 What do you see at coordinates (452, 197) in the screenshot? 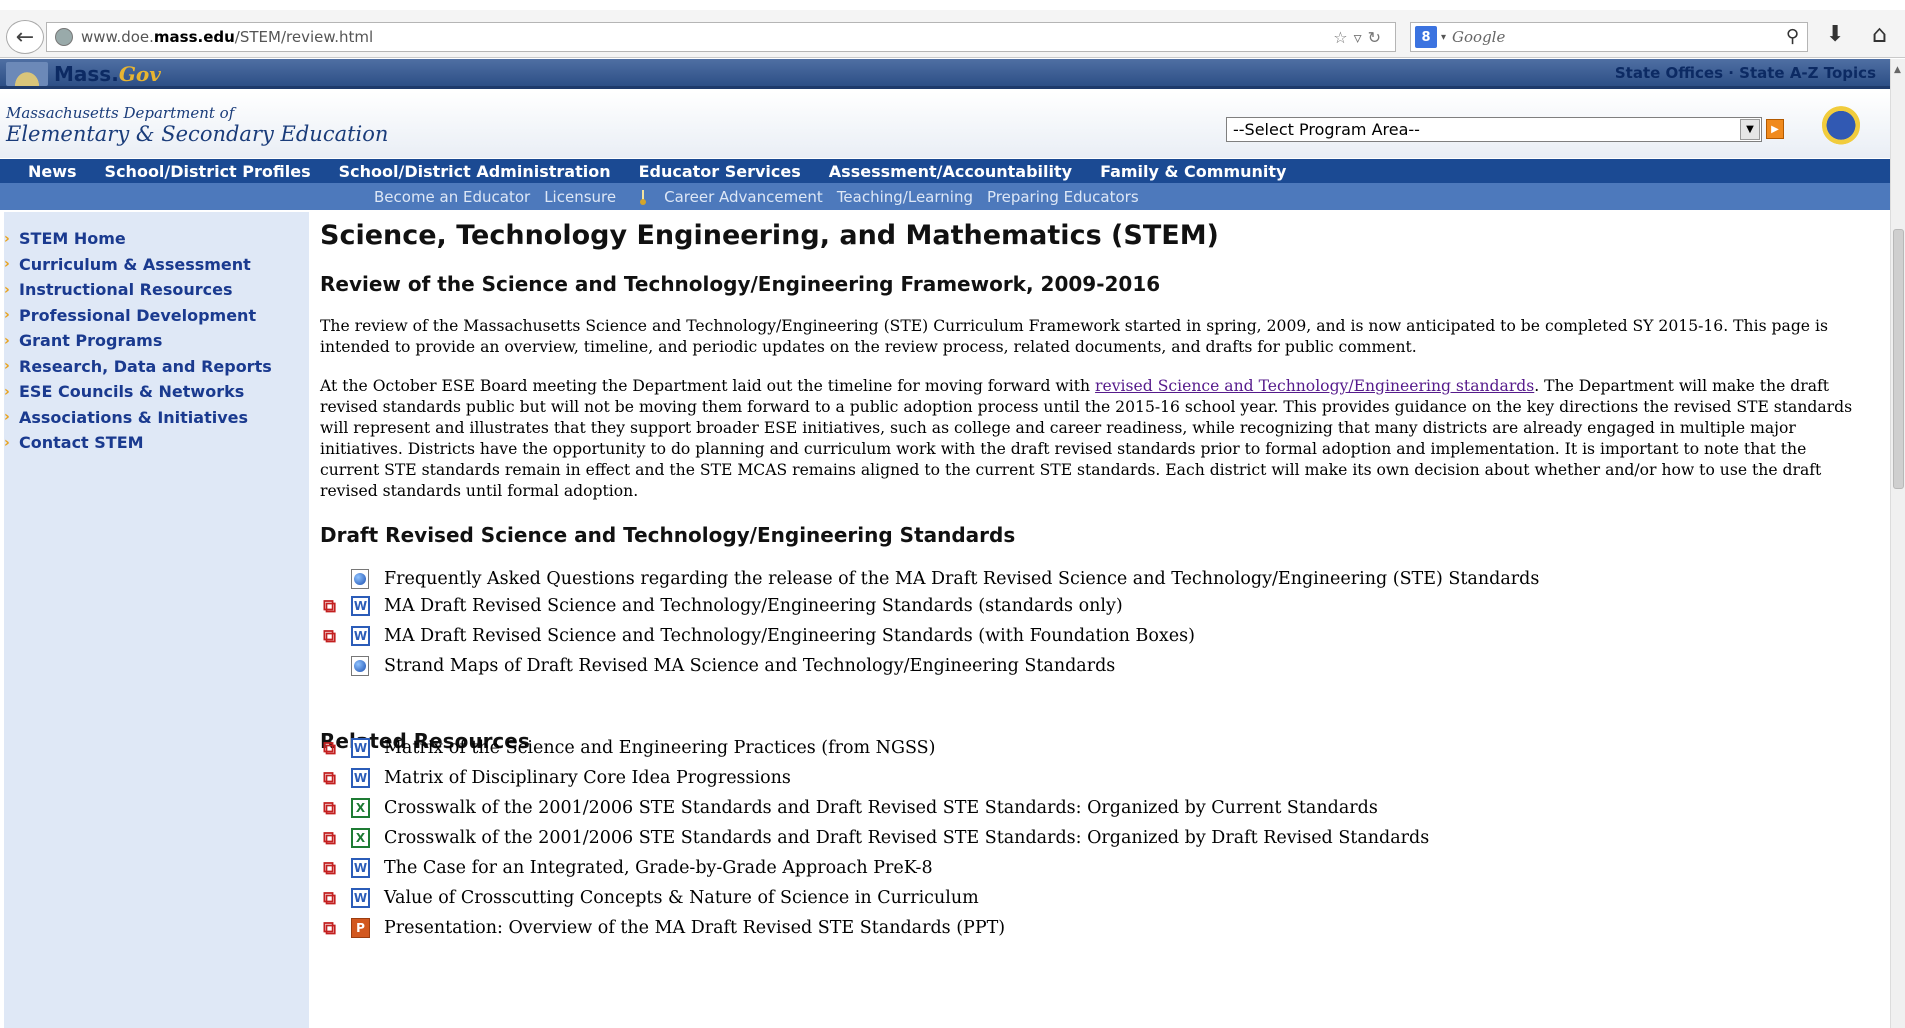
I see `subnav-become-educator: Become an Educator` at bounding box center [452, 197].